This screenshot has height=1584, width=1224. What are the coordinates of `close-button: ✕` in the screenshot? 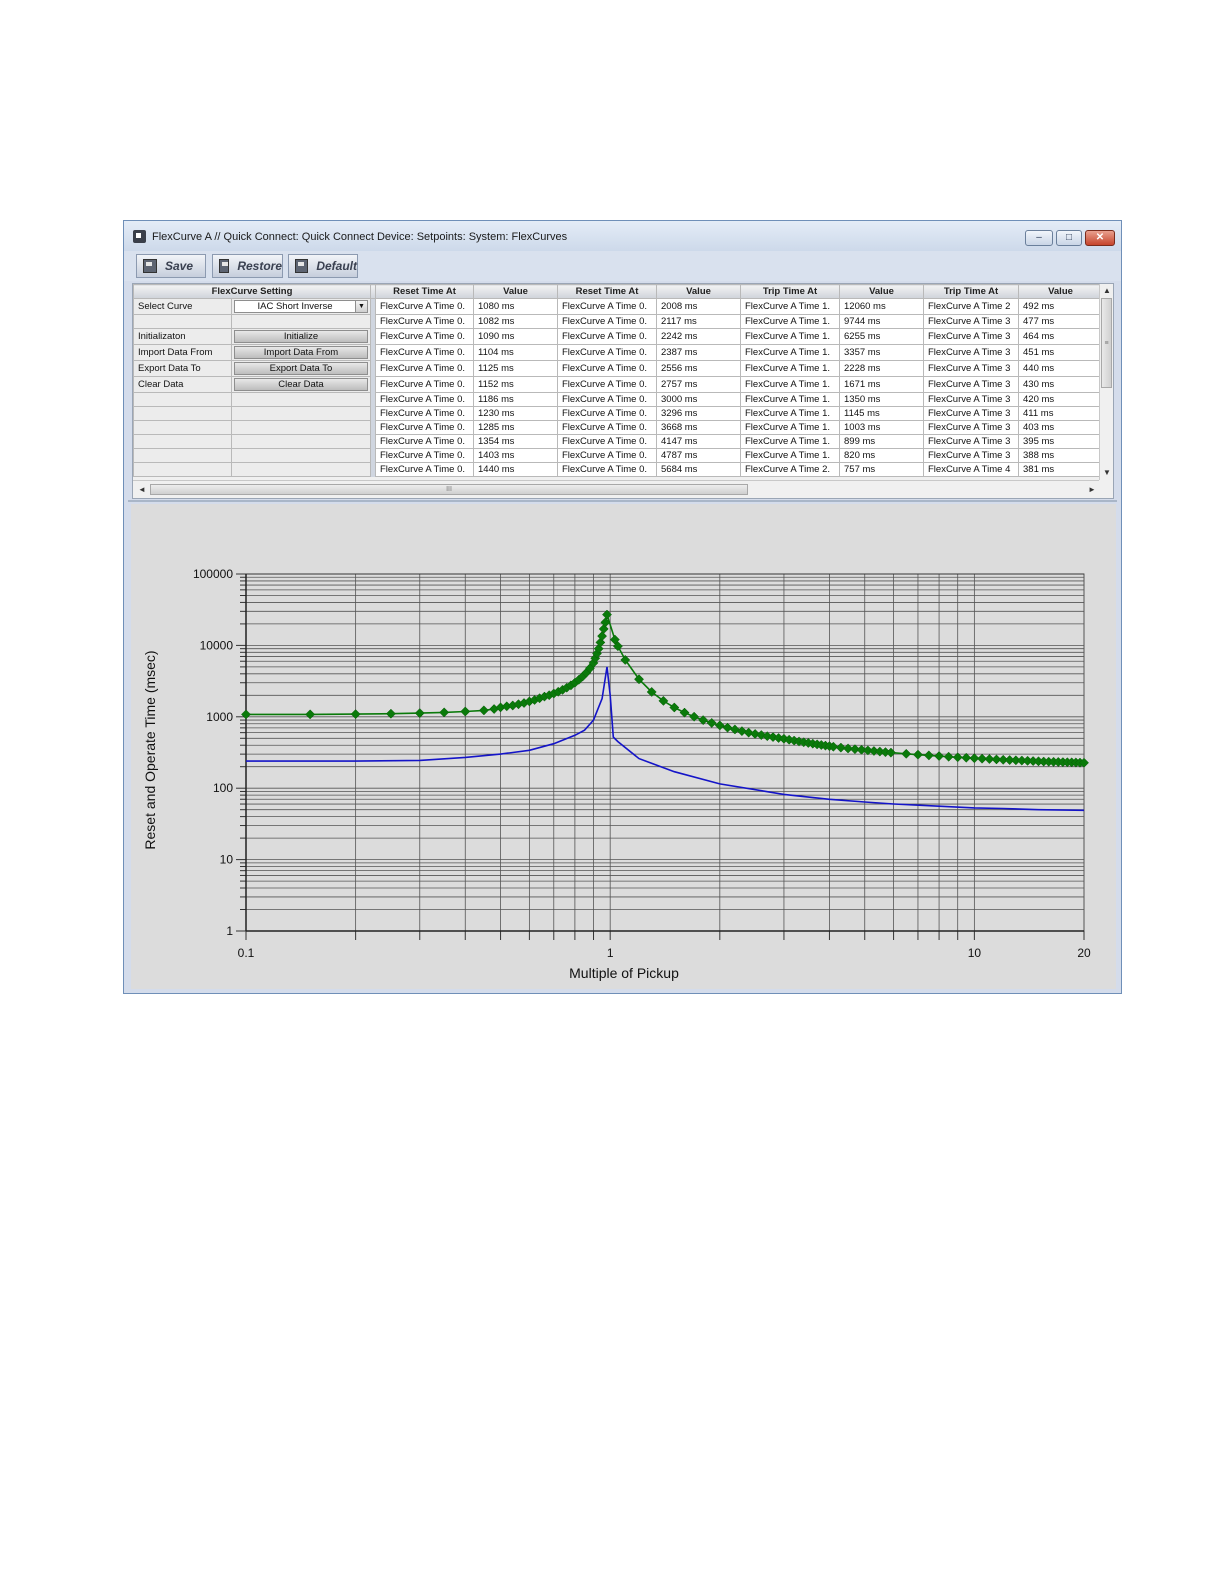 It's located at (1100, 238).